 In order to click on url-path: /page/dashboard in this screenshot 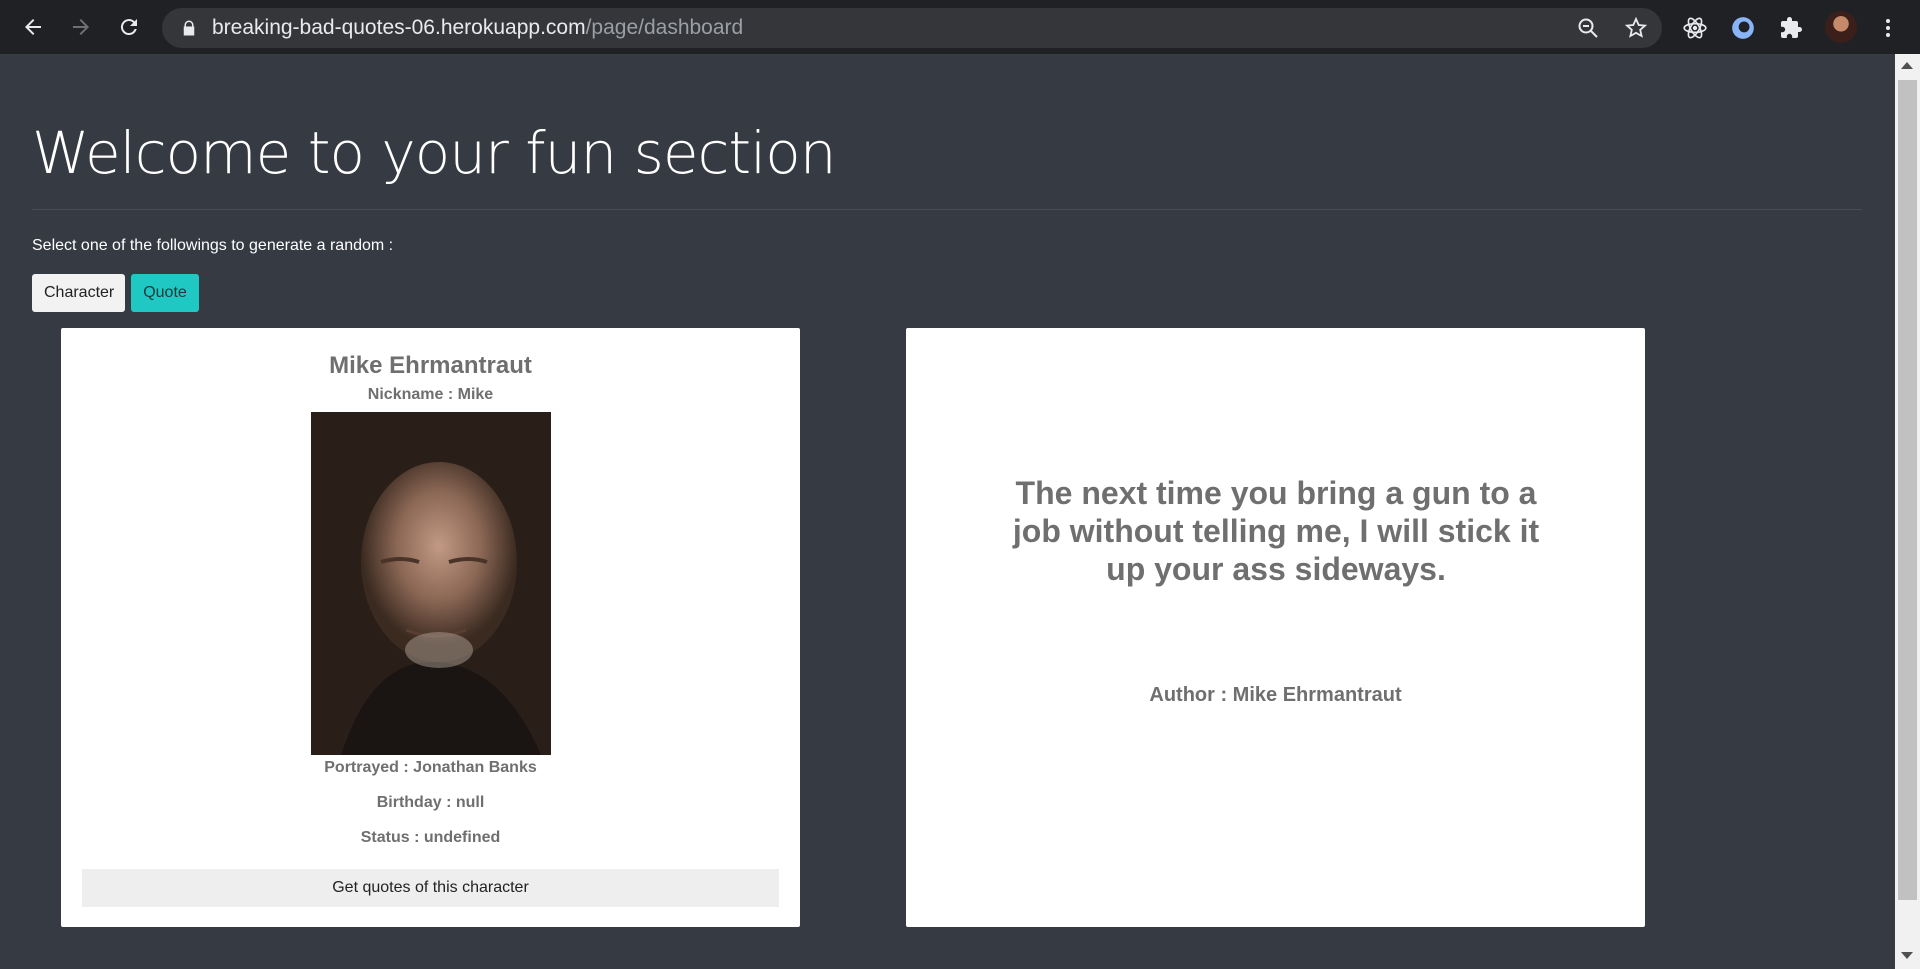, I will do `click(664, 27)`.